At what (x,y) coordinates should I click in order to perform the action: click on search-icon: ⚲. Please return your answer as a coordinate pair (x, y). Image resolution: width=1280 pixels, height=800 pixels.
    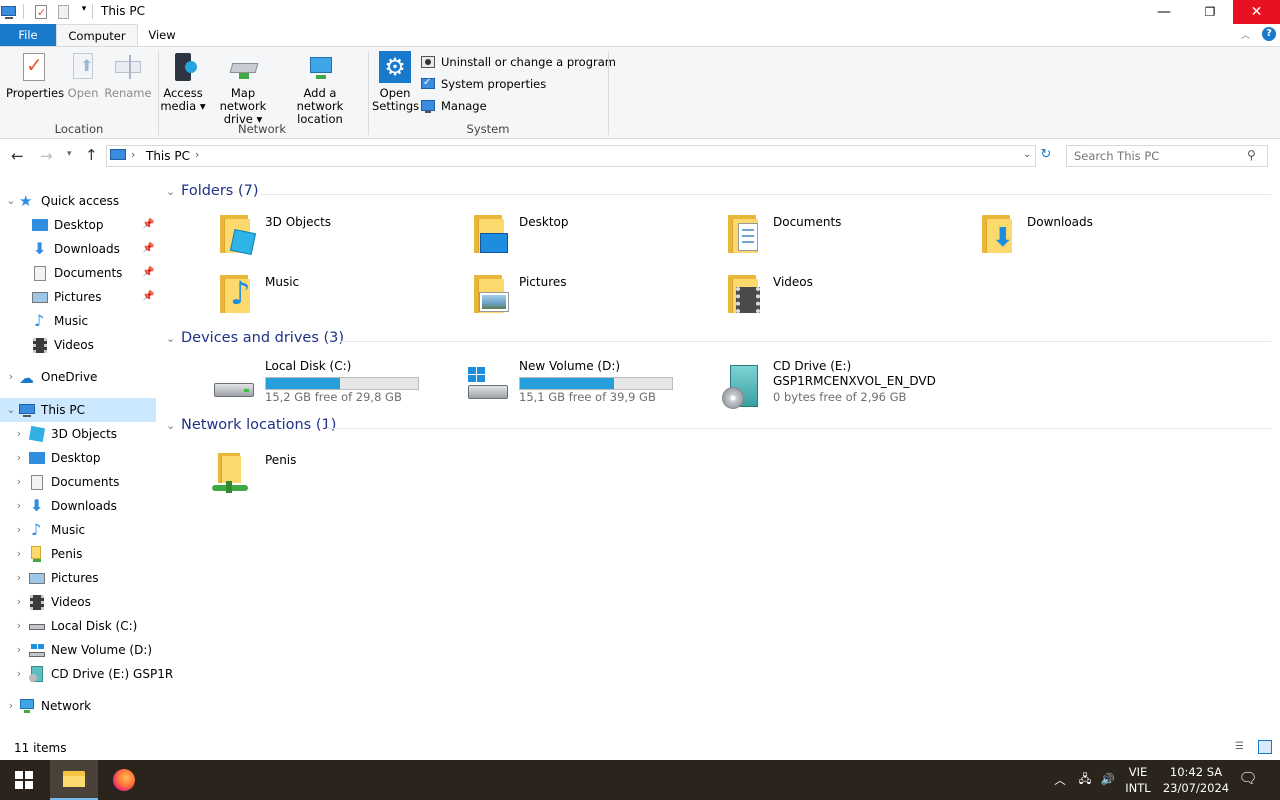
    Looking at the image, I should click on (1251, 155).